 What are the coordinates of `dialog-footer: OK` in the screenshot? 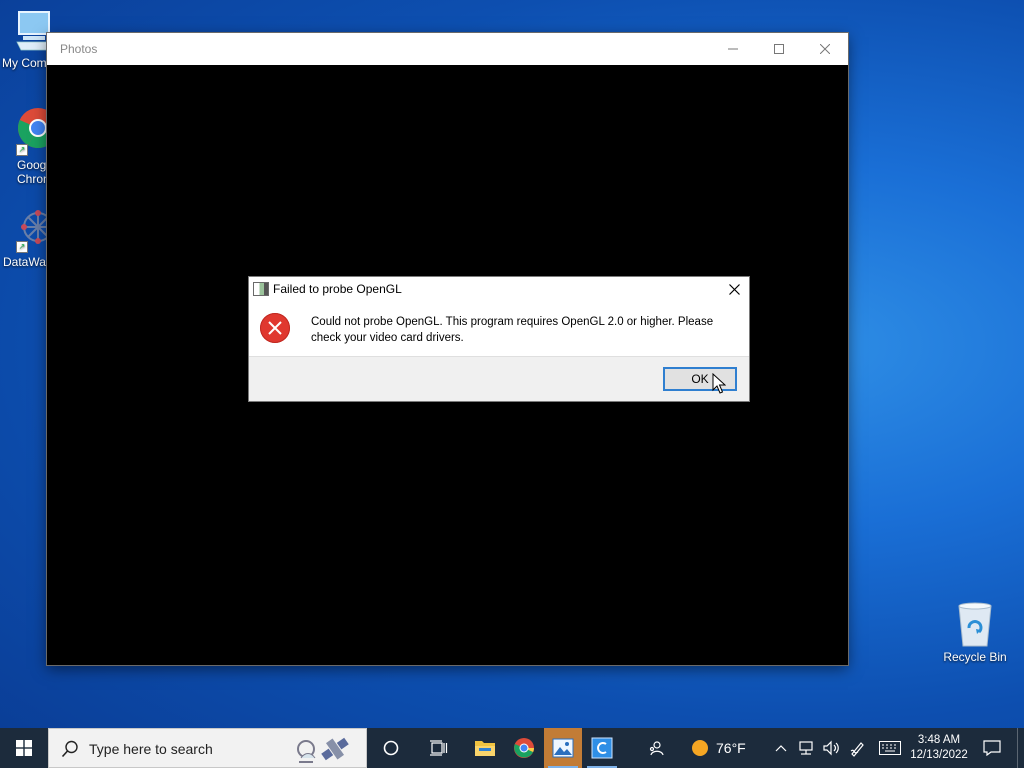 It's located at (499, 378).